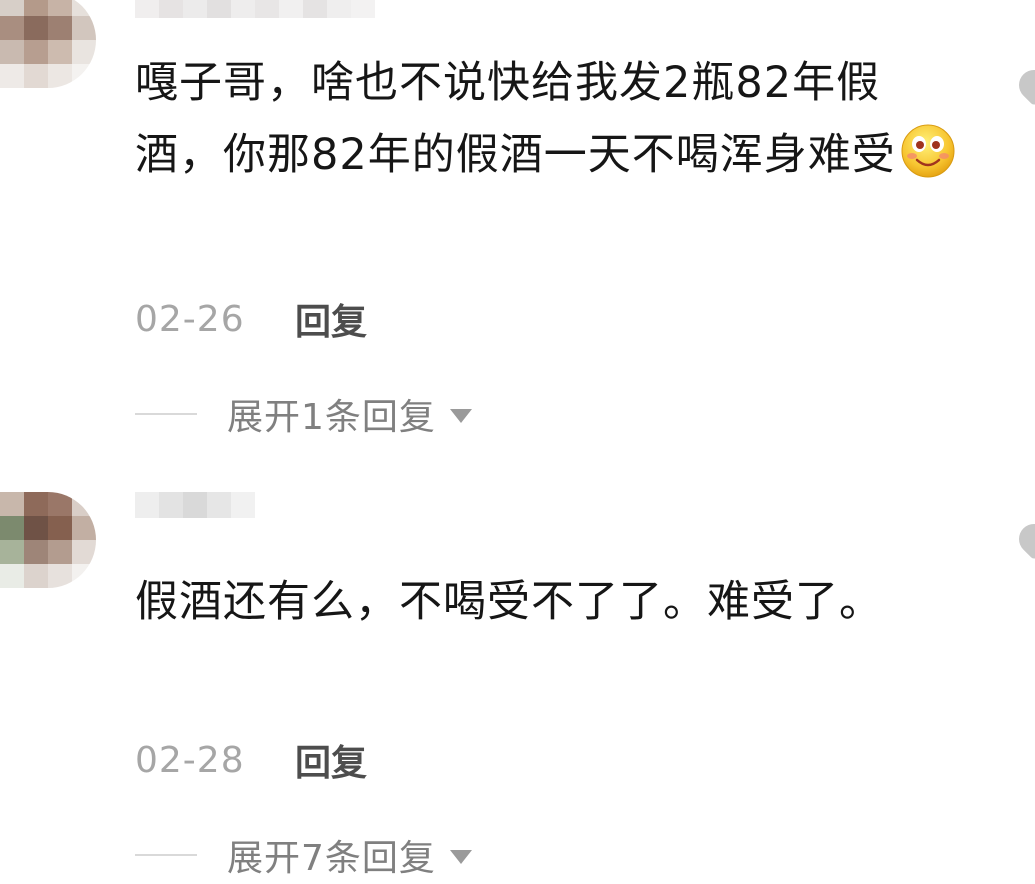 Image resolution: width=1035 pixels, height=884 pixels. Describe the element at coordinates (928, 151) in the screenshot. I see `smiling-face-emoji-icon` at that location.